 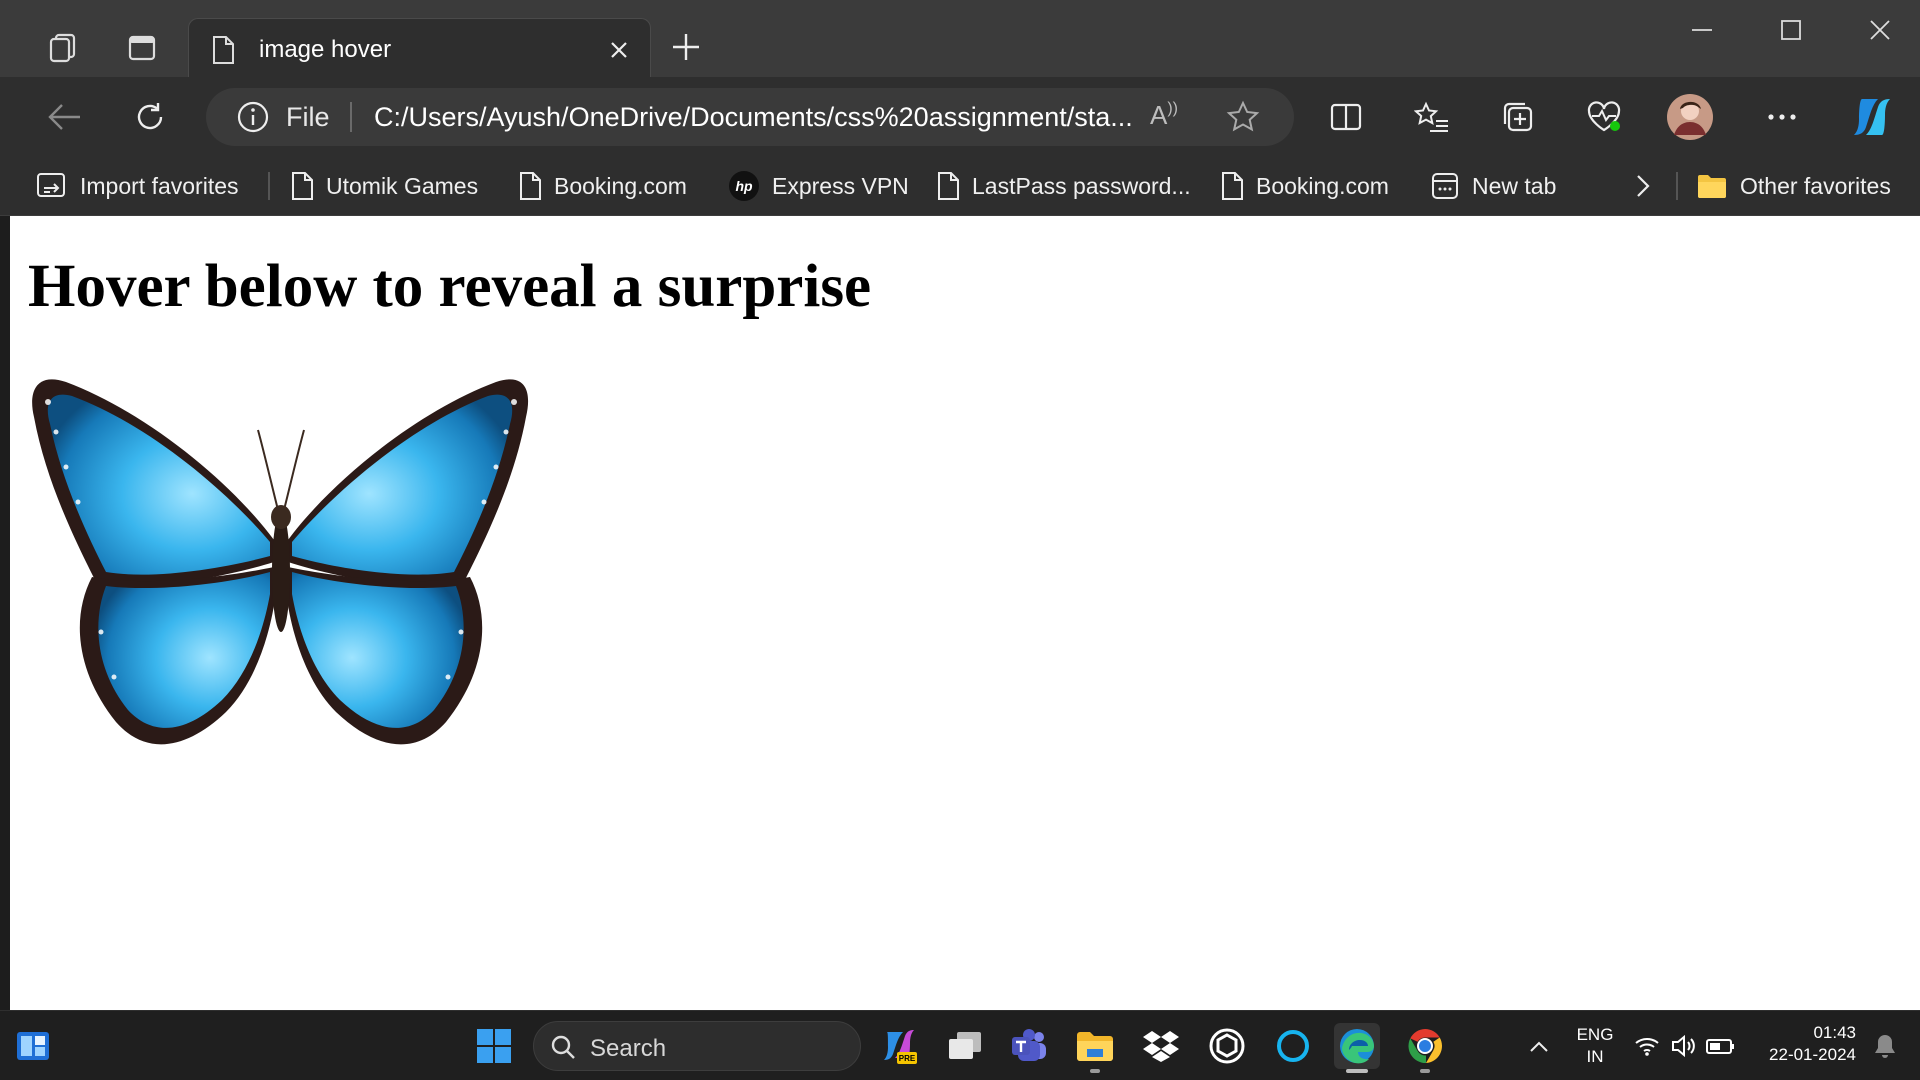 I want to click on favorite-utomik-games: Utomik Games, so click(x=384, y=186).